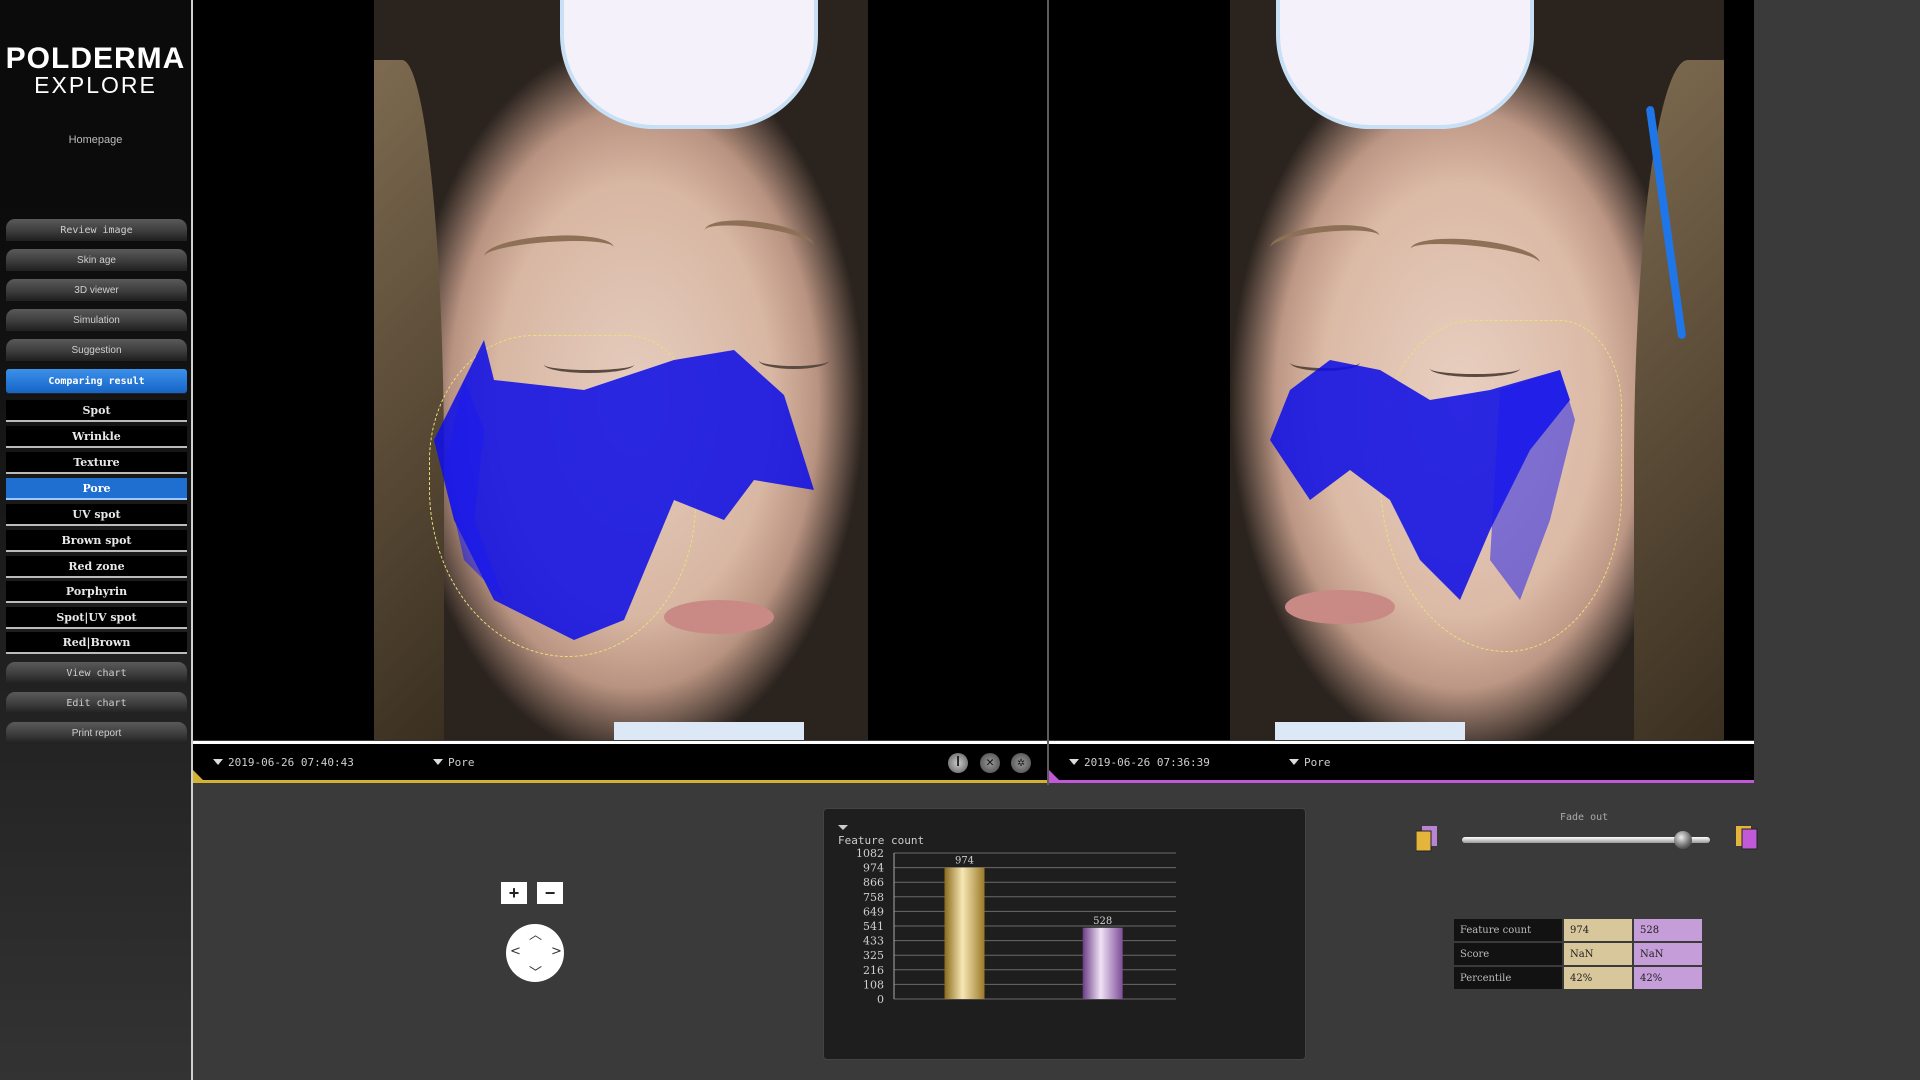 This screenshot has width=1920, height=1080. I want to click on right-analysis: Pore, so click(1317, 762).